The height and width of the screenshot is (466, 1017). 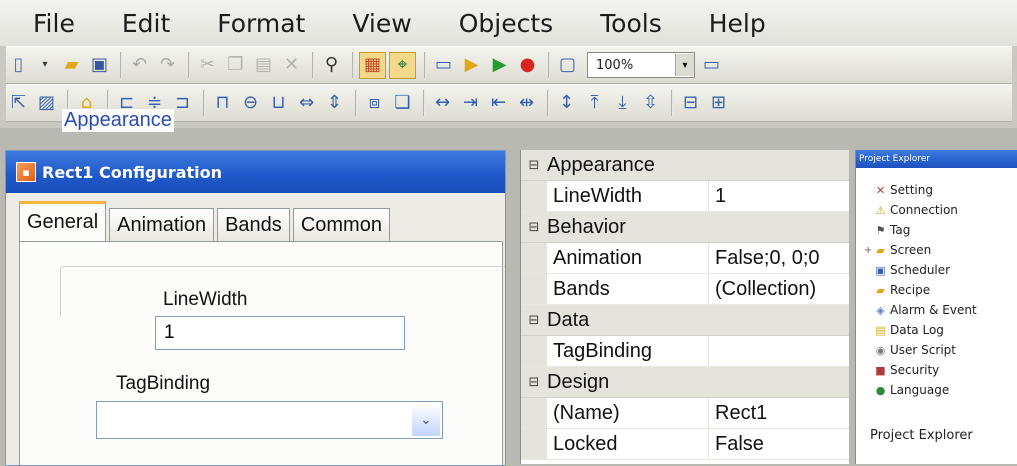 What do you see at coordinates (684, 65) in the screenshot?
I see `chevron-down-icon: ▾` at bounding box center [684, 65].